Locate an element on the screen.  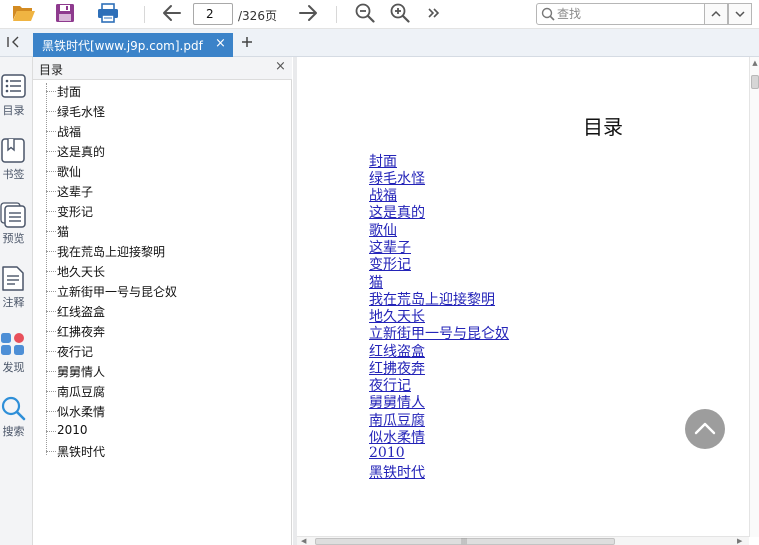
rail-label-bookmark: 书签 is located at coordinates (13, 174).